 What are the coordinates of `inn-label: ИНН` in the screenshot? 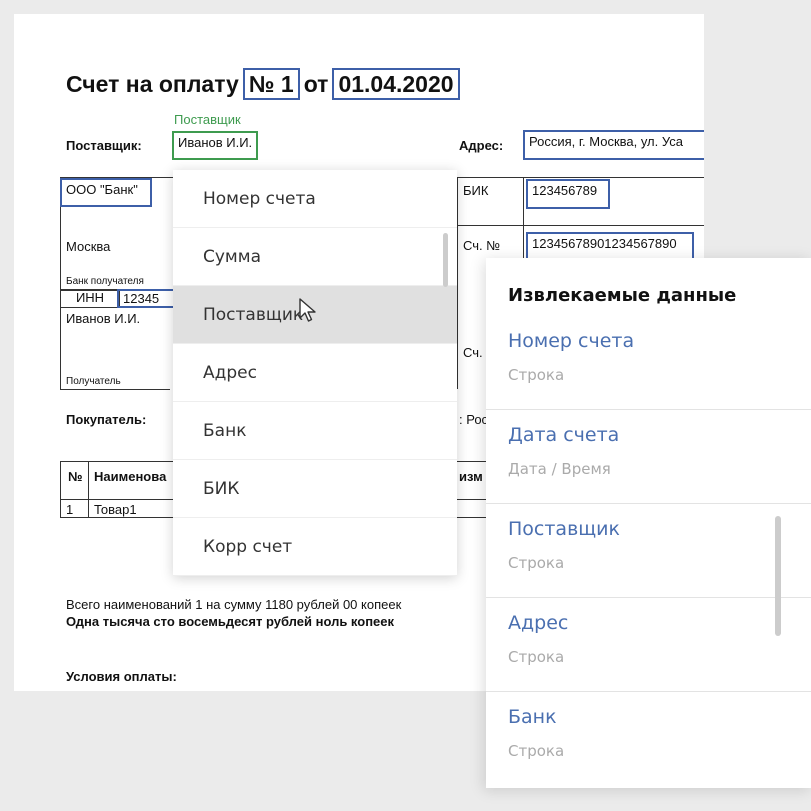 It's located at (90, 298).